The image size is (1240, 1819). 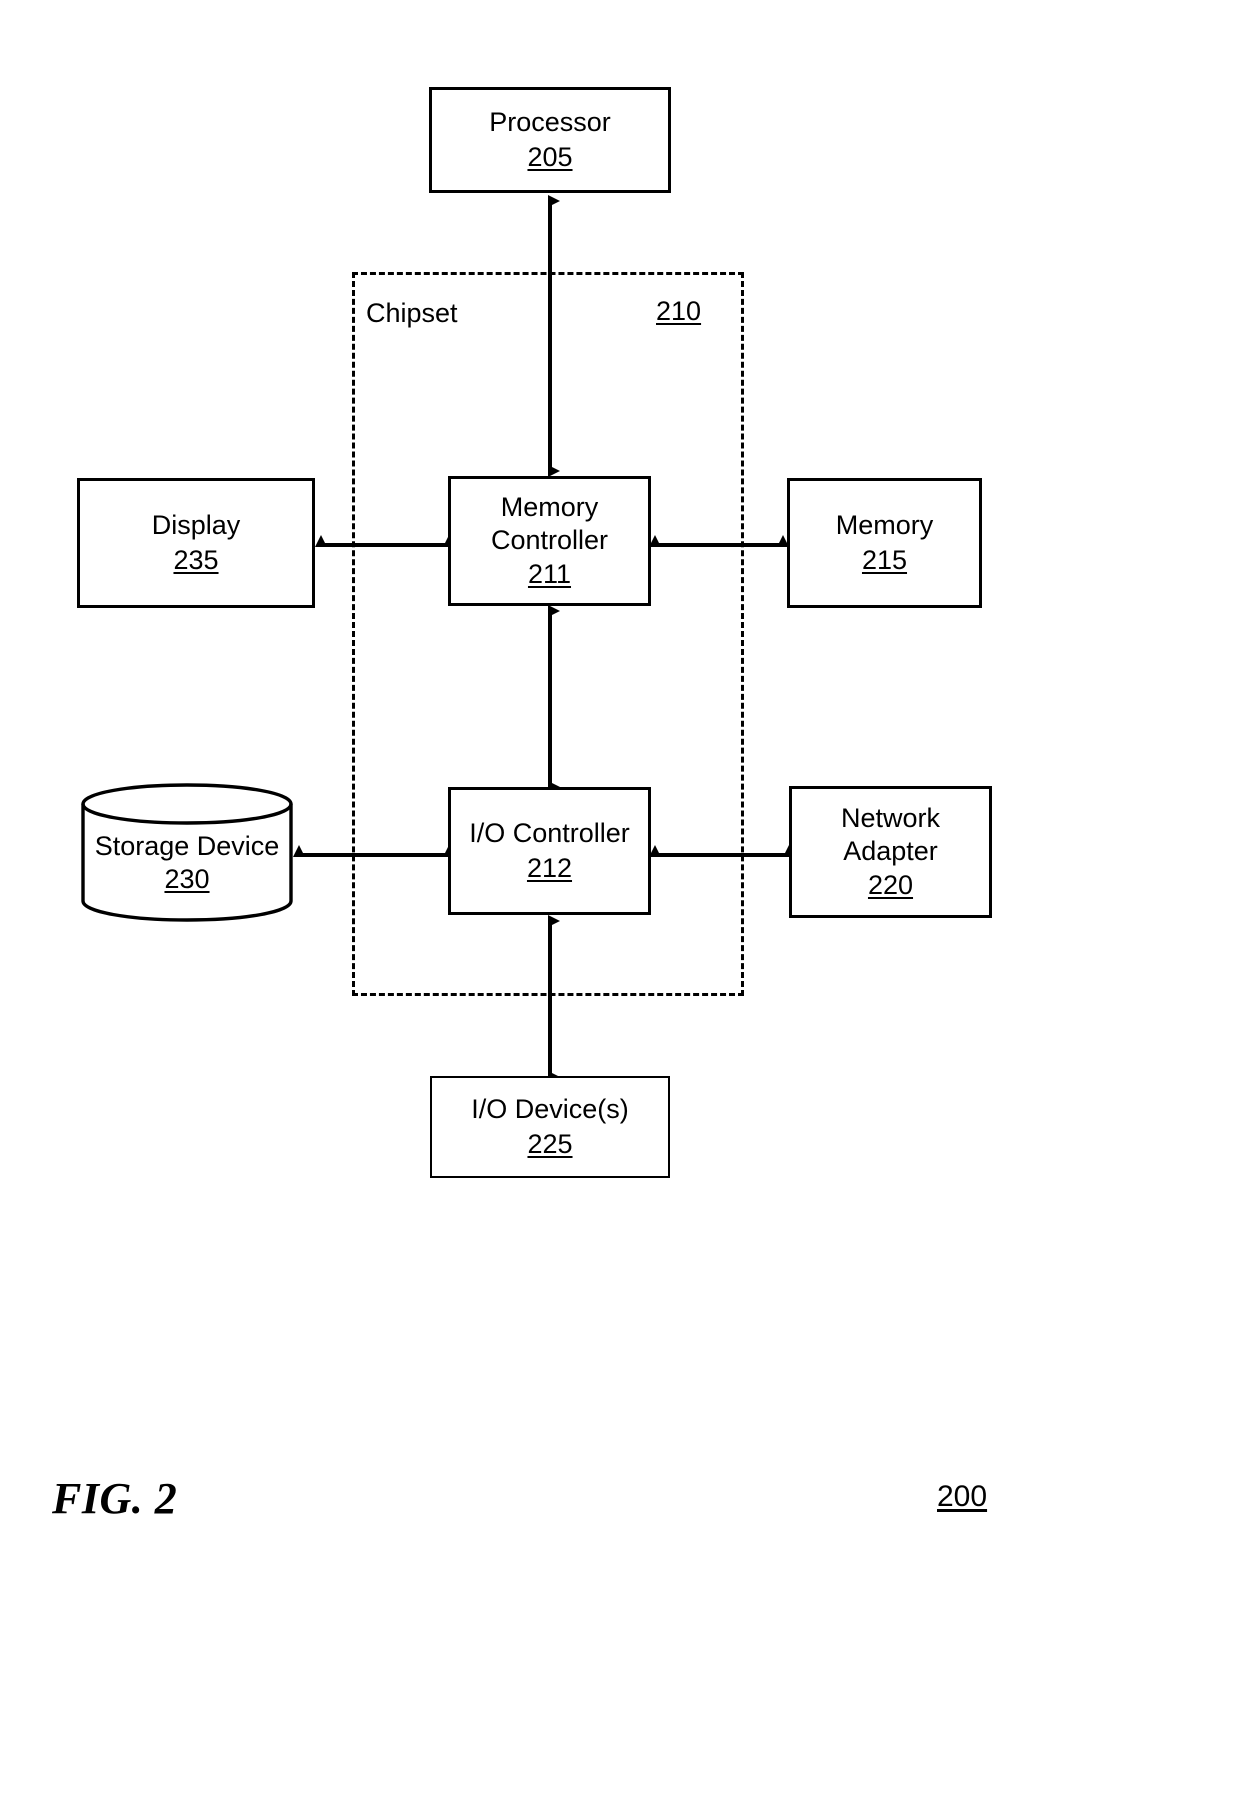 I want to click on node-processor: Processor 205, so click(x=550, y=140).